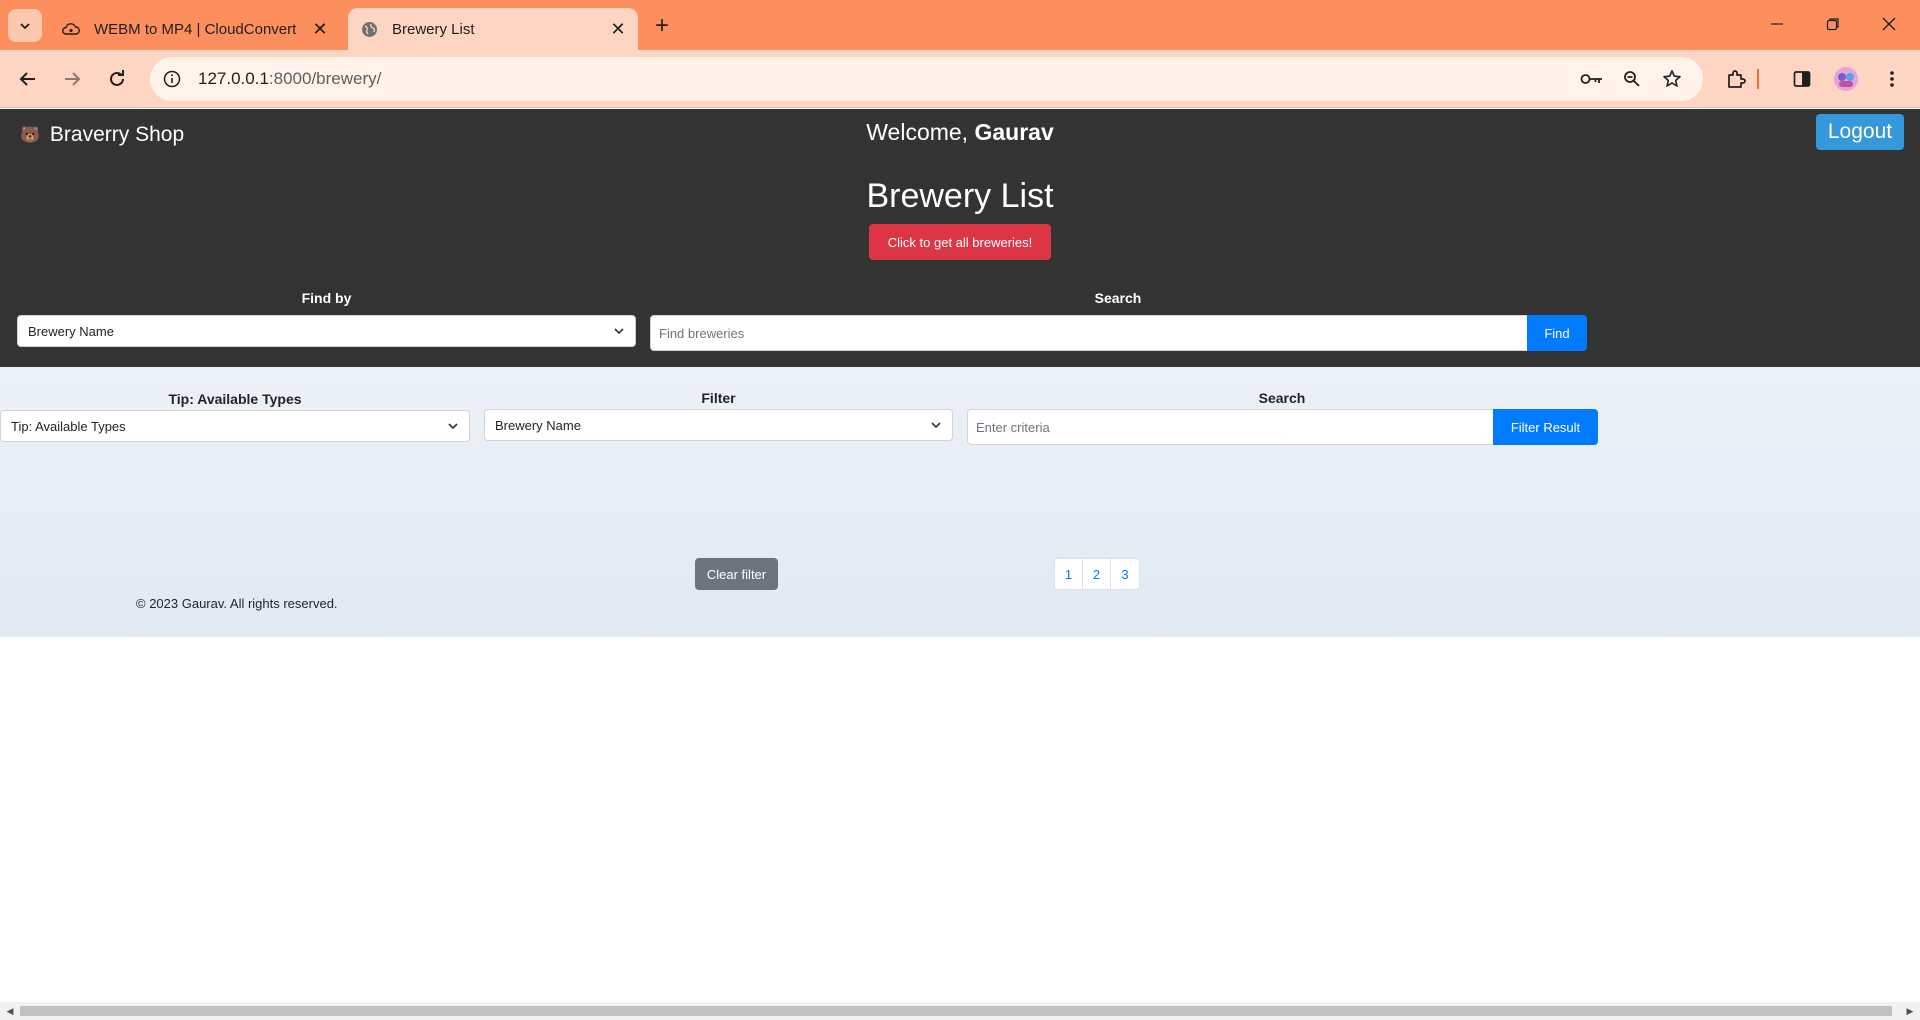 This screenshot has width=1920, height=1020. Describe the element at coordinates (68, 426) in the screenshot. I see `tip-types-value: Tip: Available Types` at that location.